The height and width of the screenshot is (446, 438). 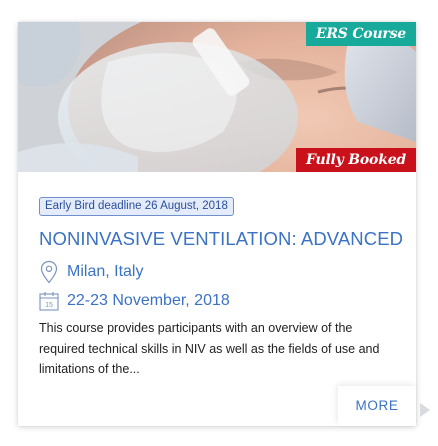 I want to click on location-text: Milan, Italy, so click(x=105, y=271).